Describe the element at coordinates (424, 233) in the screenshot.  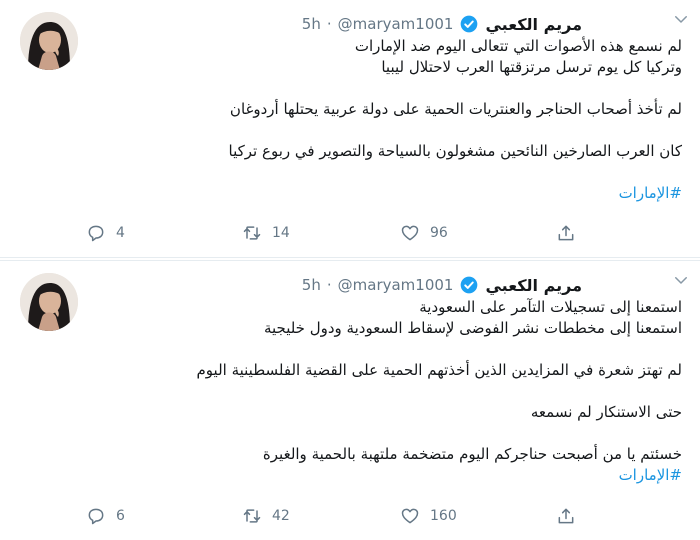
I see `like-button: 96` at that location.